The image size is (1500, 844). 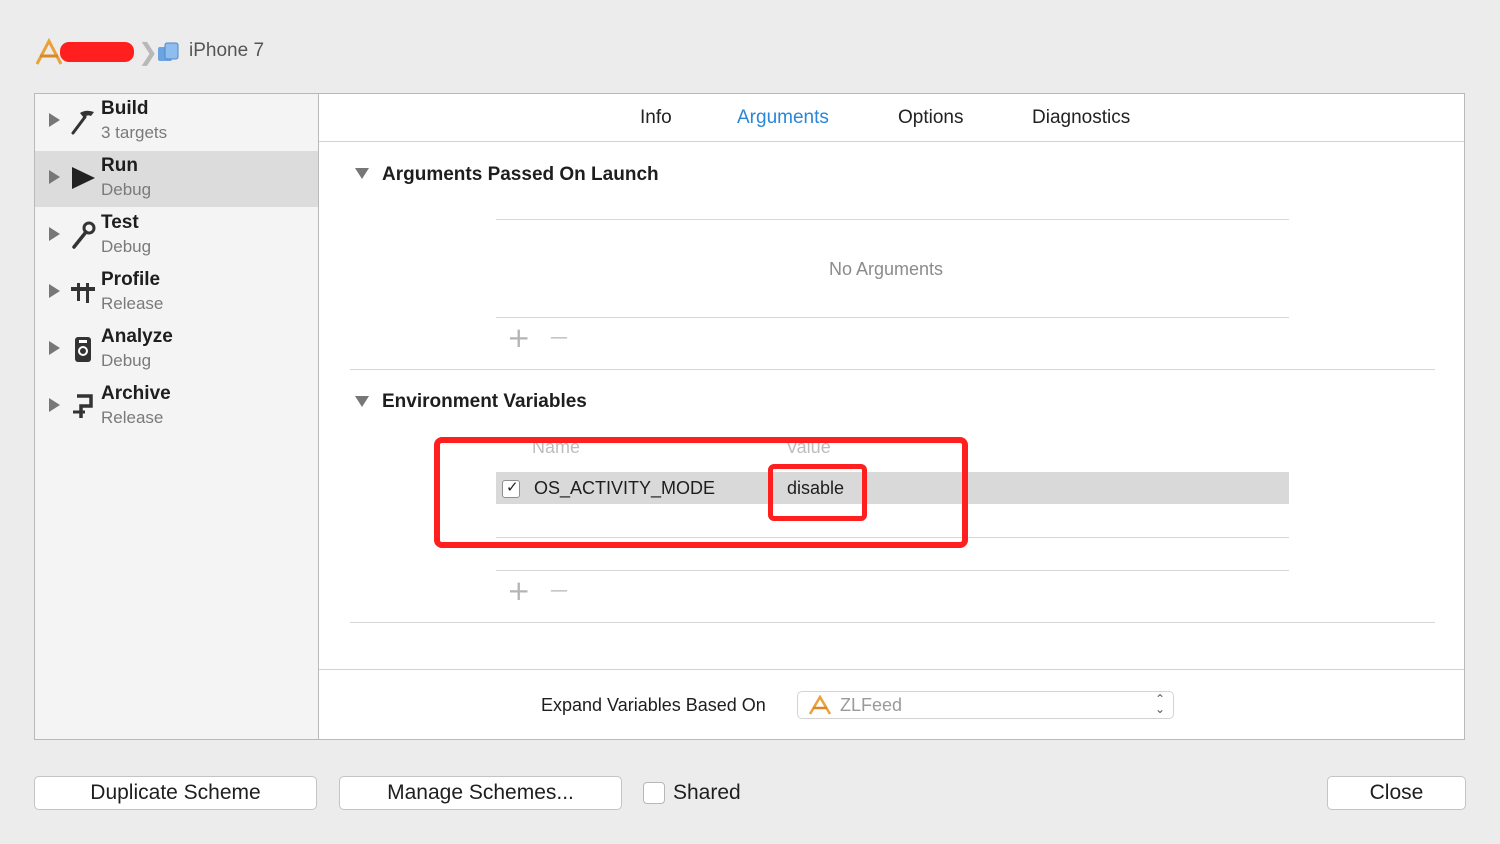 I want to click on close-button: Close, so click(x=1396, y=793).